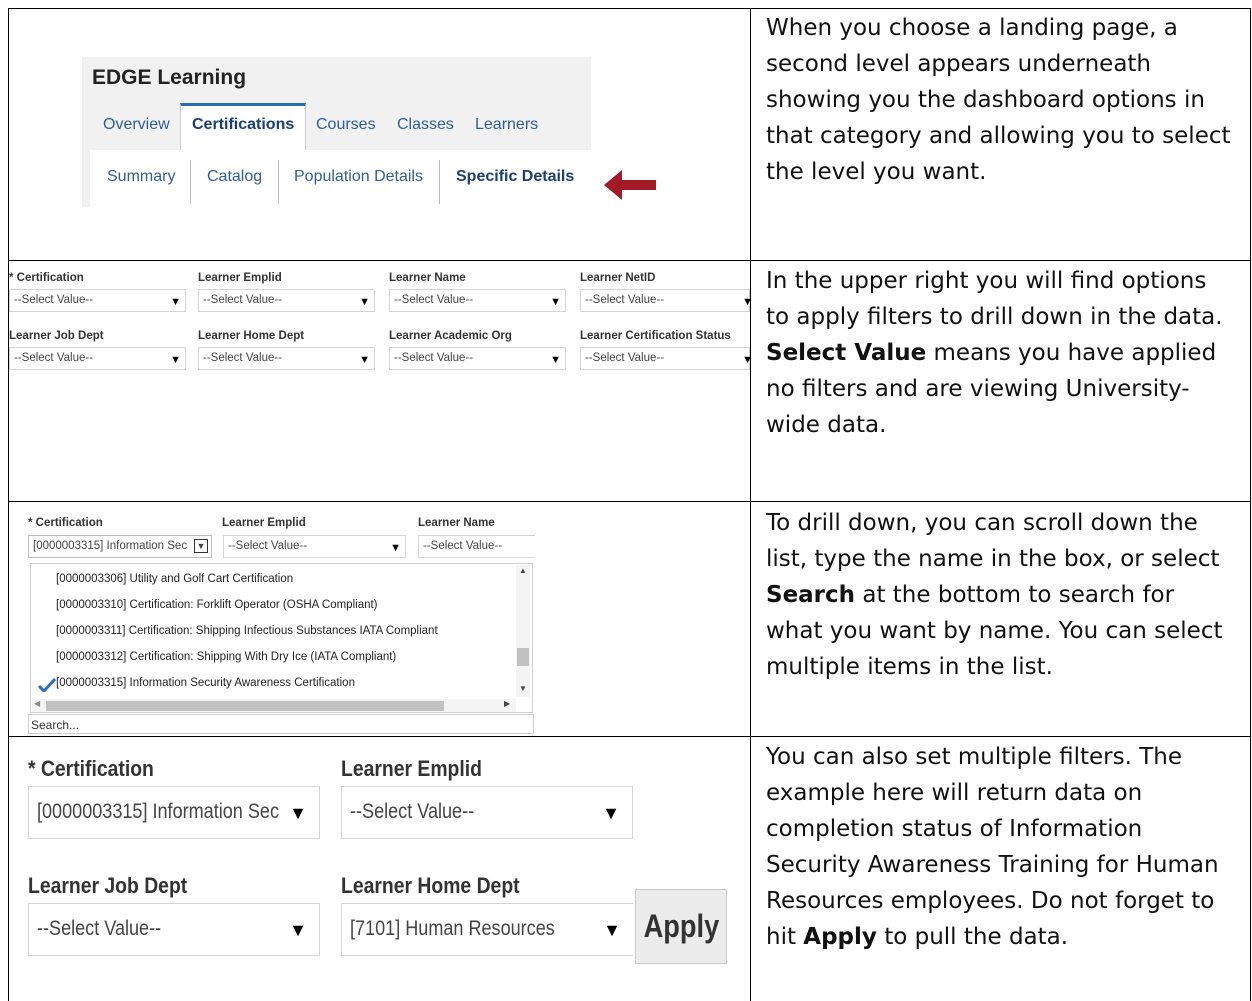  What do you see at coordinates (655, 336) in the screenshot?
I see `filter-label-cert-status: Learner Certification Status` at bounding box center [655, 336].